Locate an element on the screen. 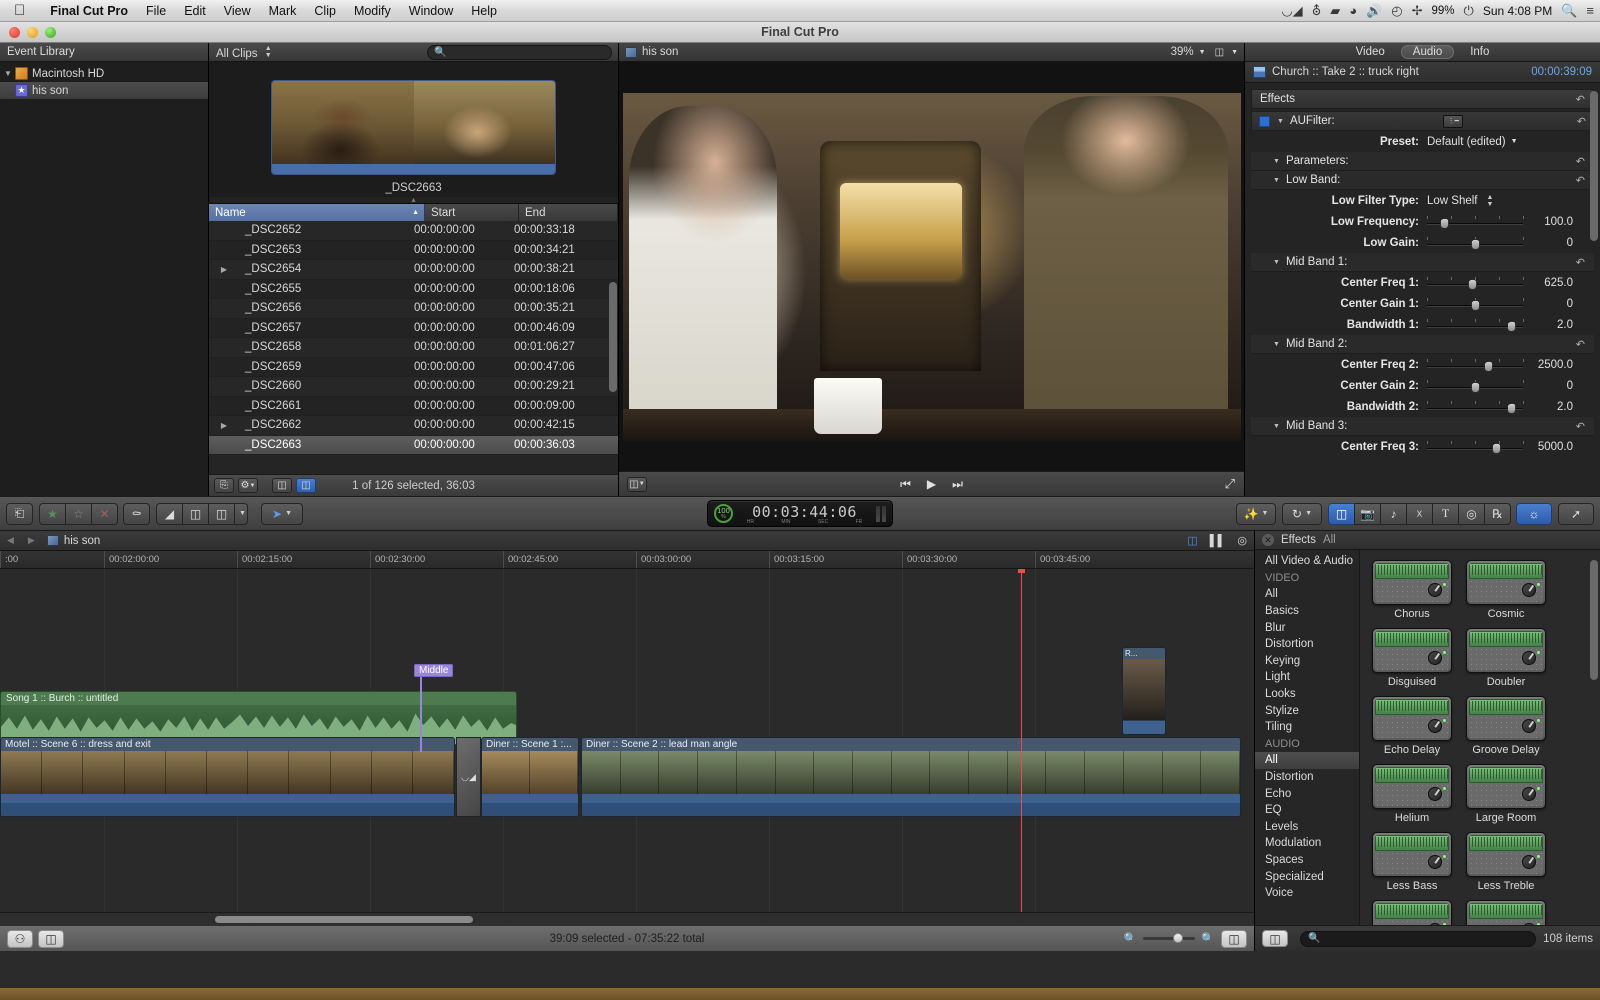  volume-icon: 🔊 is located at coordinates (1374, 11).